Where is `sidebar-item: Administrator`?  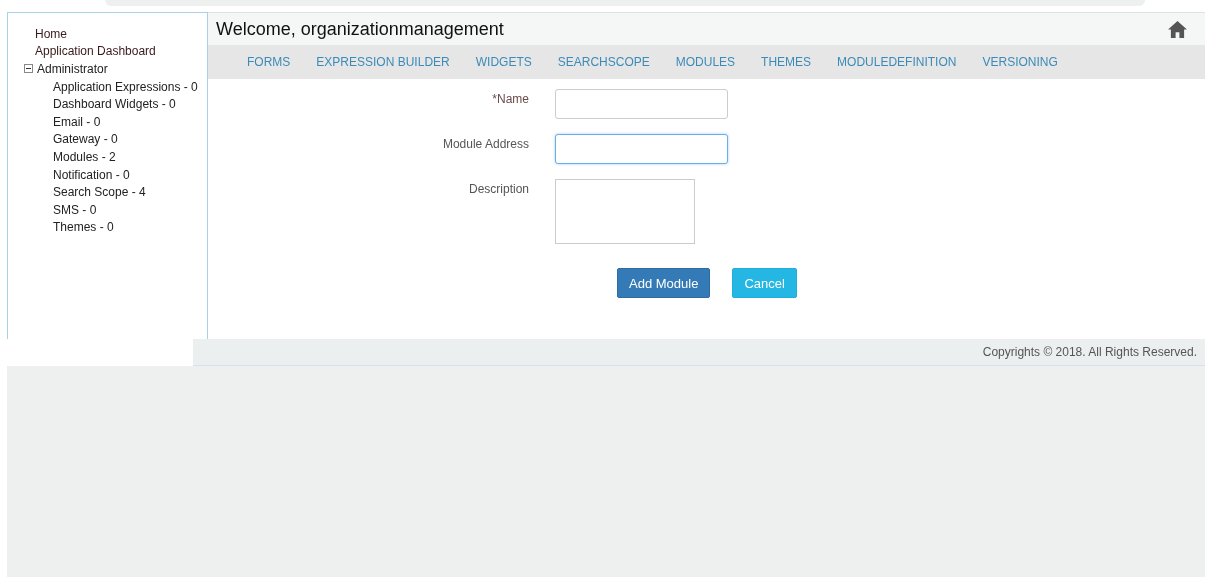 sidebar-item: Administrator is located at coordinates (72, 69).